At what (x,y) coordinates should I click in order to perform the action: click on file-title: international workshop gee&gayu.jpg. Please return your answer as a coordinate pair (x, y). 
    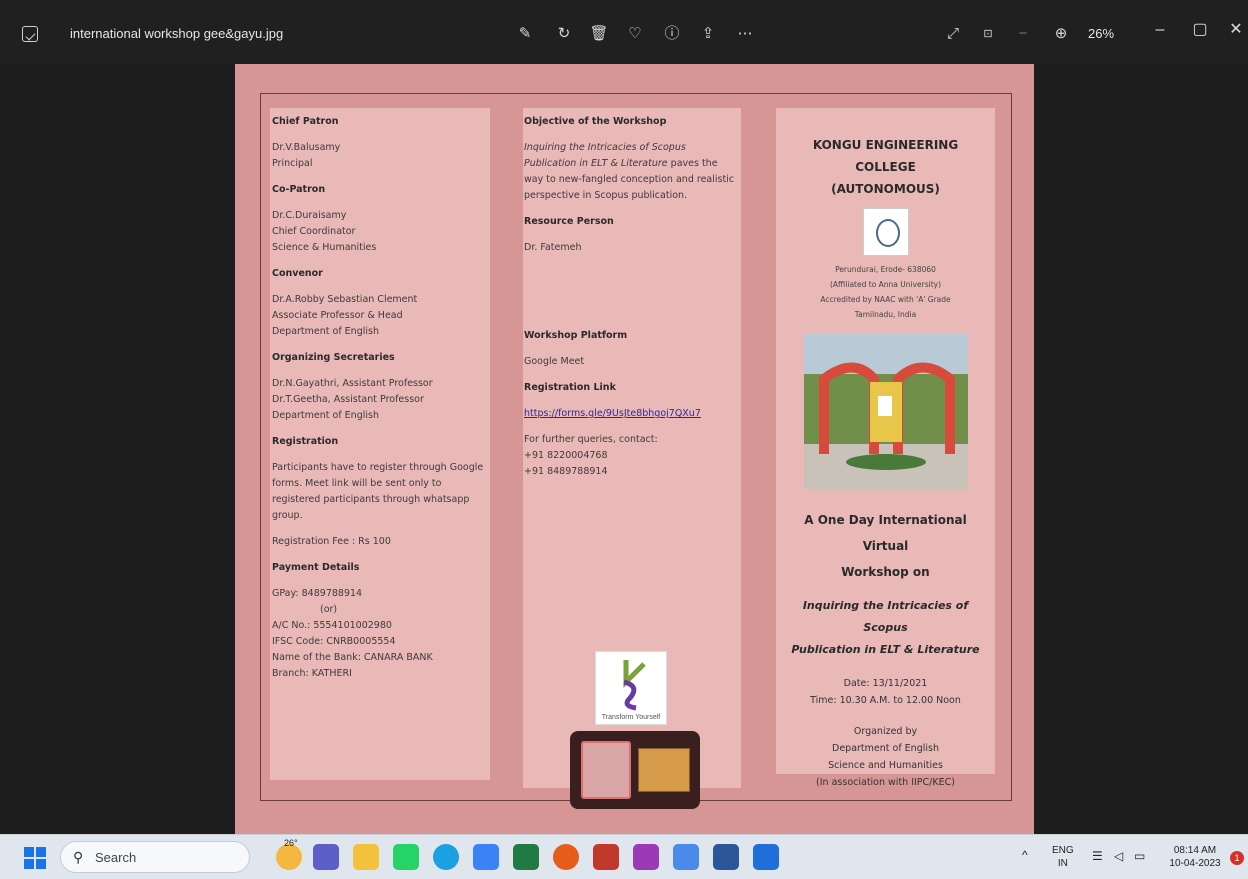
    Looking at the image, I should click on (177, 33).